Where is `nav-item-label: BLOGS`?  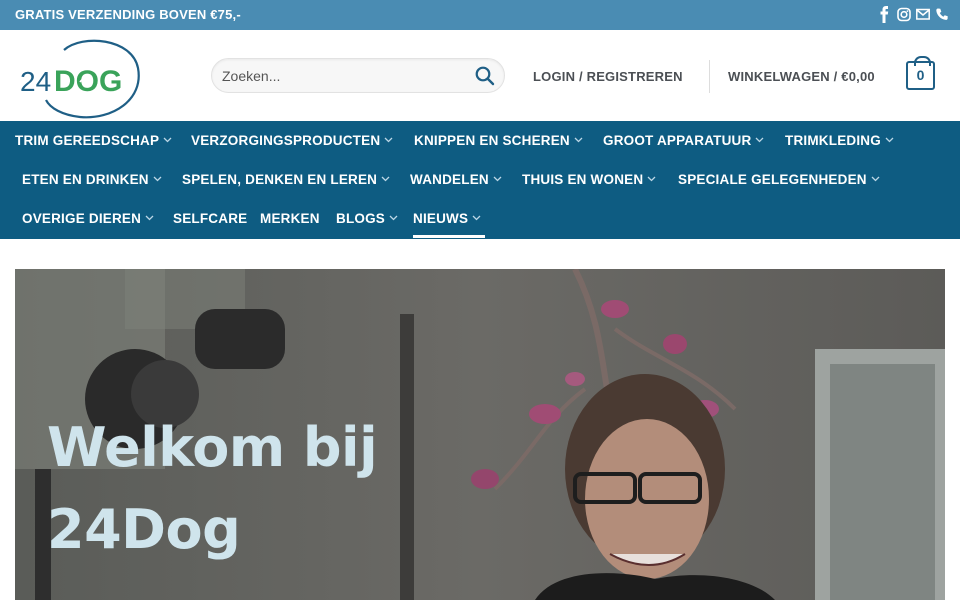 nav-item-label: BLOGS is located at coordinates (361, 218).